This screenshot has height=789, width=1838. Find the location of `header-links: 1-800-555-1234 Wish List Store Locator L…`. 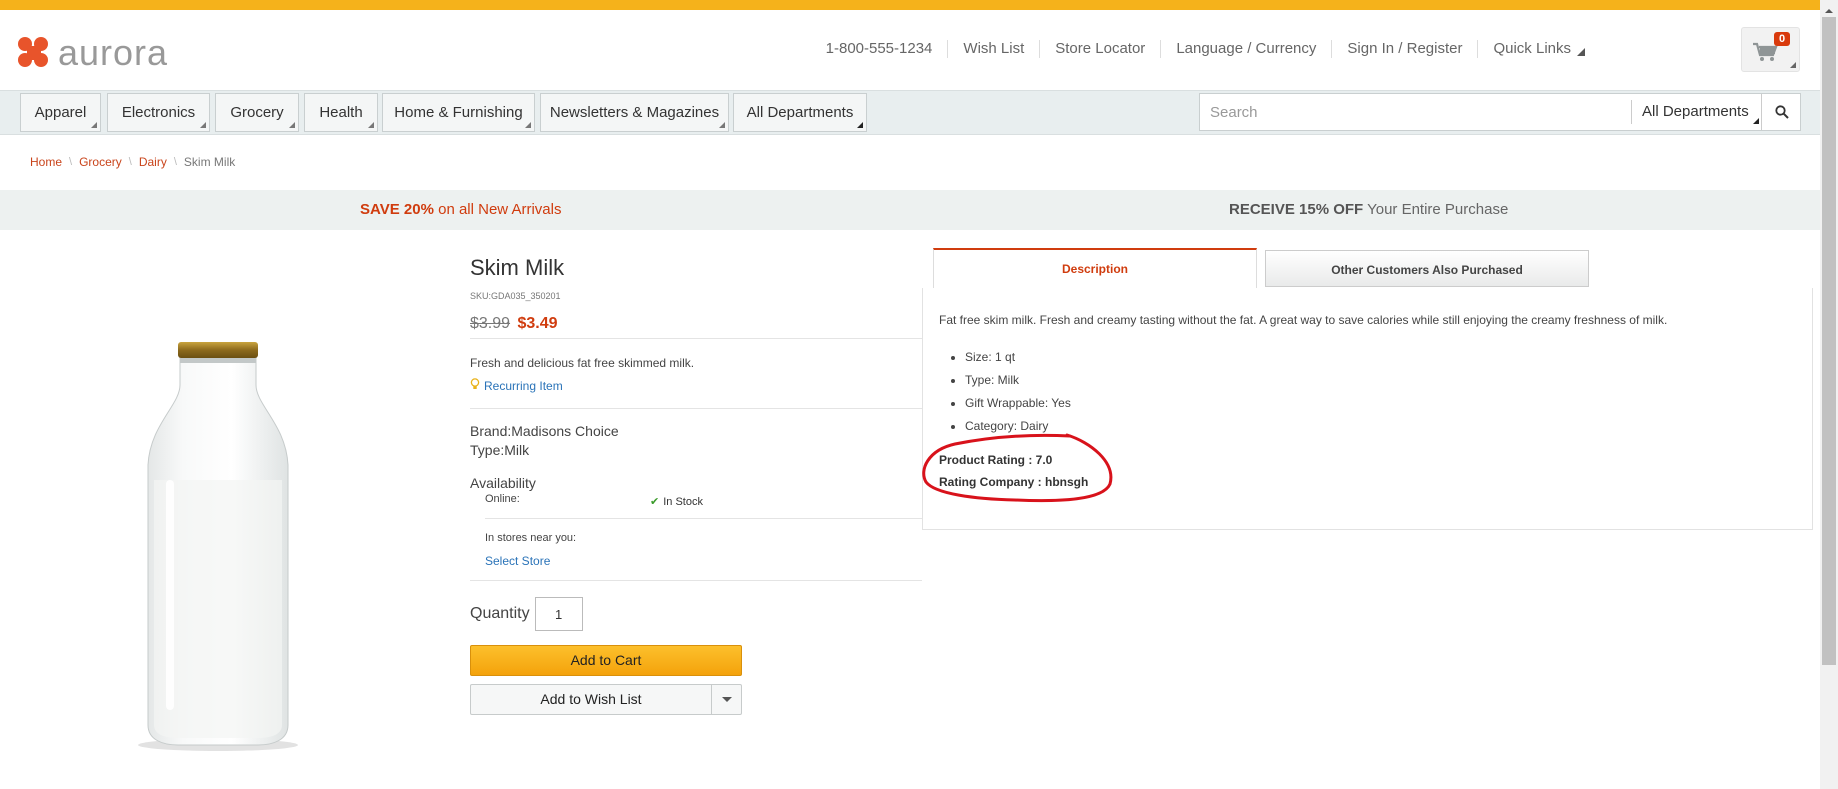

header-links: 1-800-555-1234 Wish List Store Locator L… is located at coordinates (1205, 49).